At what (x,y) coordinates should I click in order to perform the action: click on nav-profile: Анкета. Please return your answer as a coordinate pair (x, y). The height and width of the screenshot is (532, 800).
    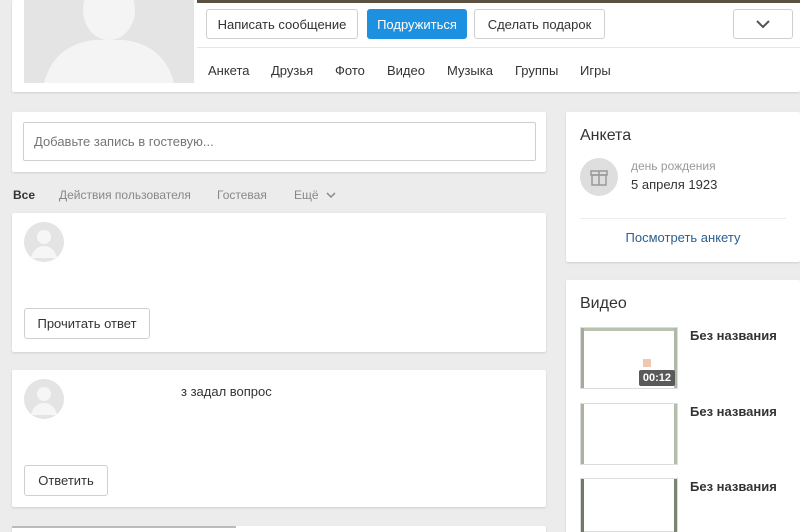
    Looking at the image, I should click on (229, 70).